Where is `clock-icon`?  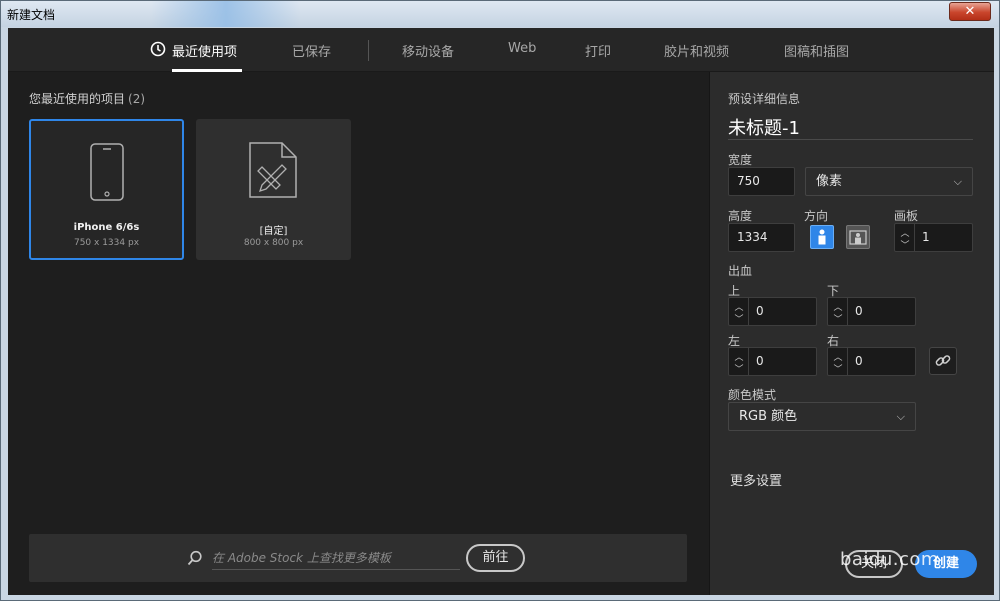 clock-icon is located at coordinates (158, 49).